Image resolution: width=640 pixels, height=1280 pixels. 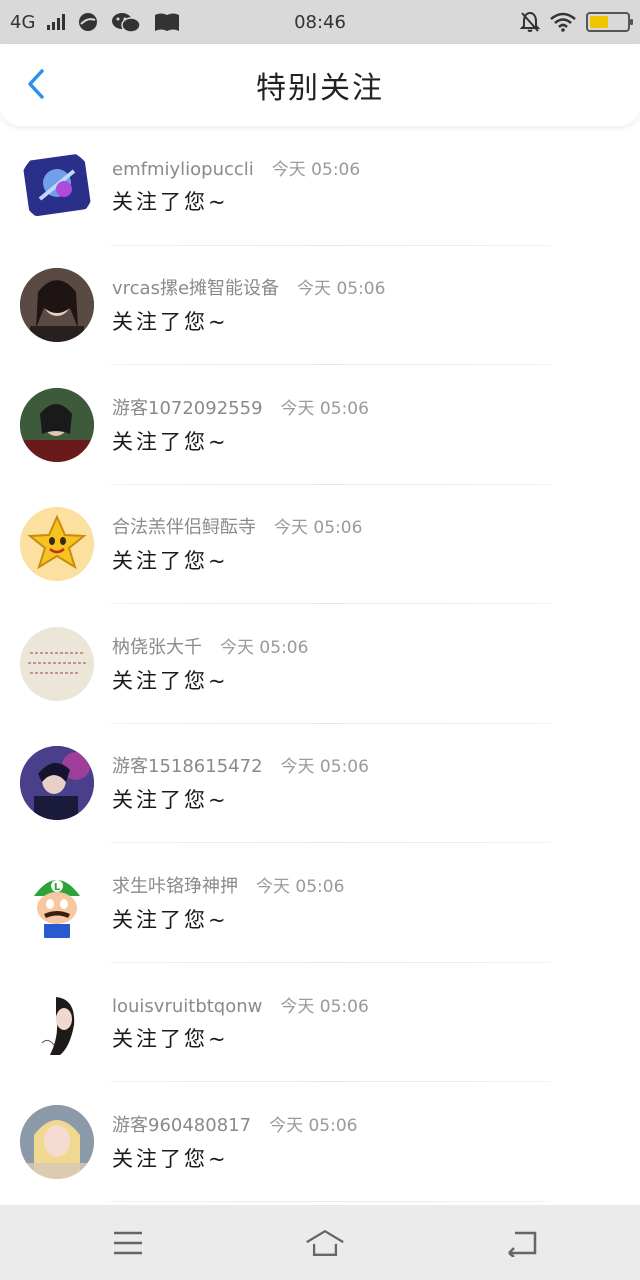 What do you see at coordinates (320, 1142) in the screenshot?
I see `list-item: 游客960480817 今天 05:06 关注了您~` at bounding box center [320, 1142].